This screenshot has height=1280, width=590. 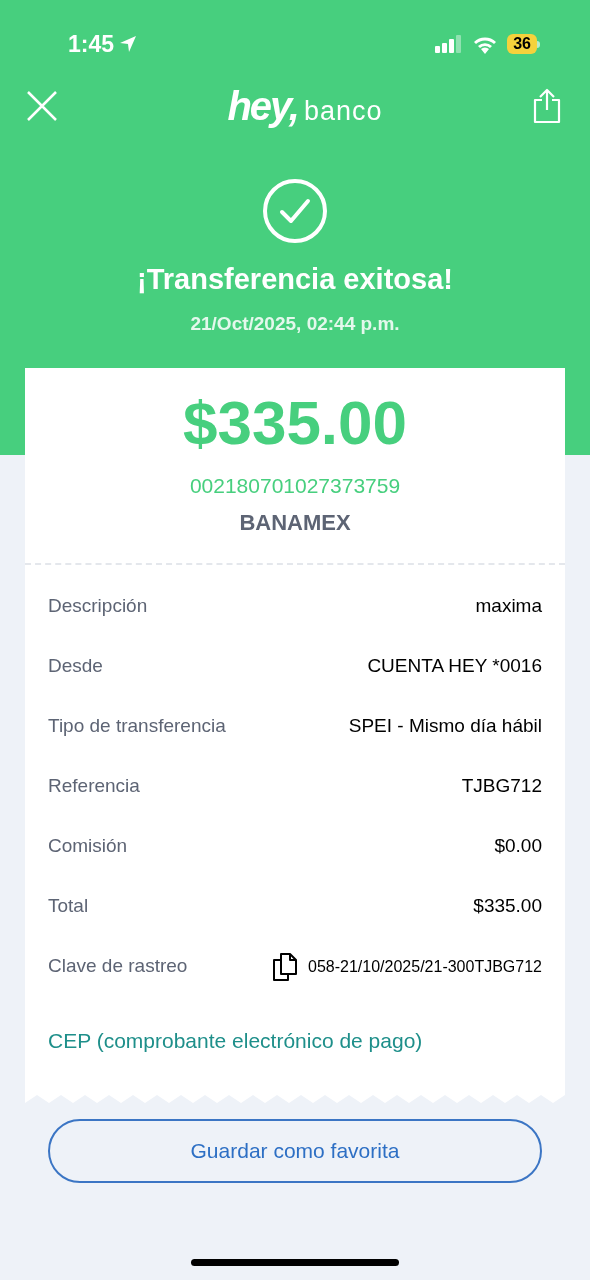 What do you see at coordinates (42, 106) in the screenshot?
I see `close-icon` at bounding box center [42, 106].